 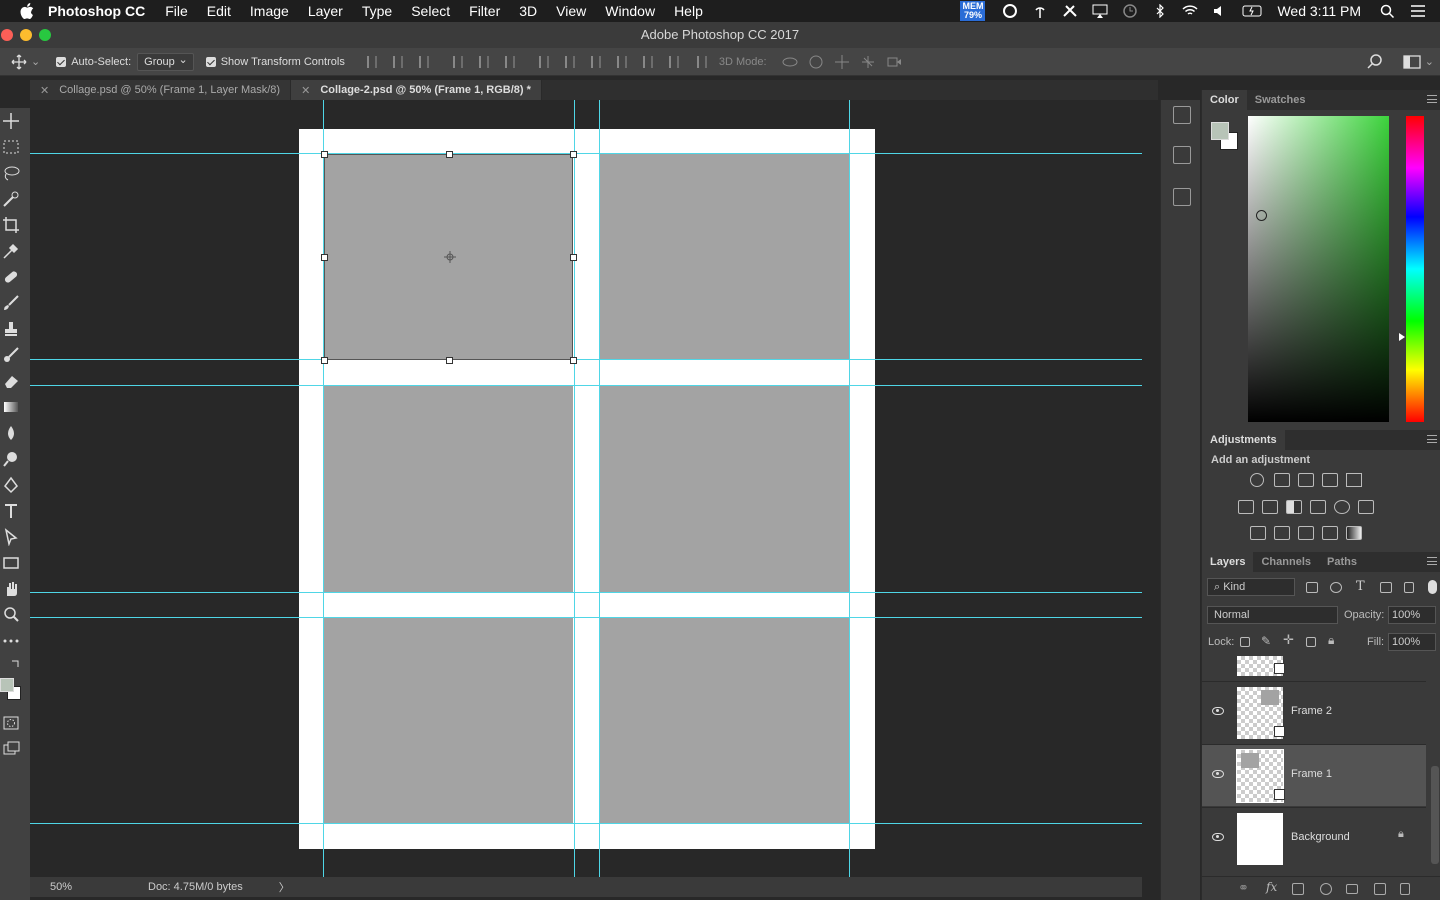 What do you see at coordinates (1294, 507) in the screenshot?
I see `black-white-icon` at bounding box center [1294, 507].